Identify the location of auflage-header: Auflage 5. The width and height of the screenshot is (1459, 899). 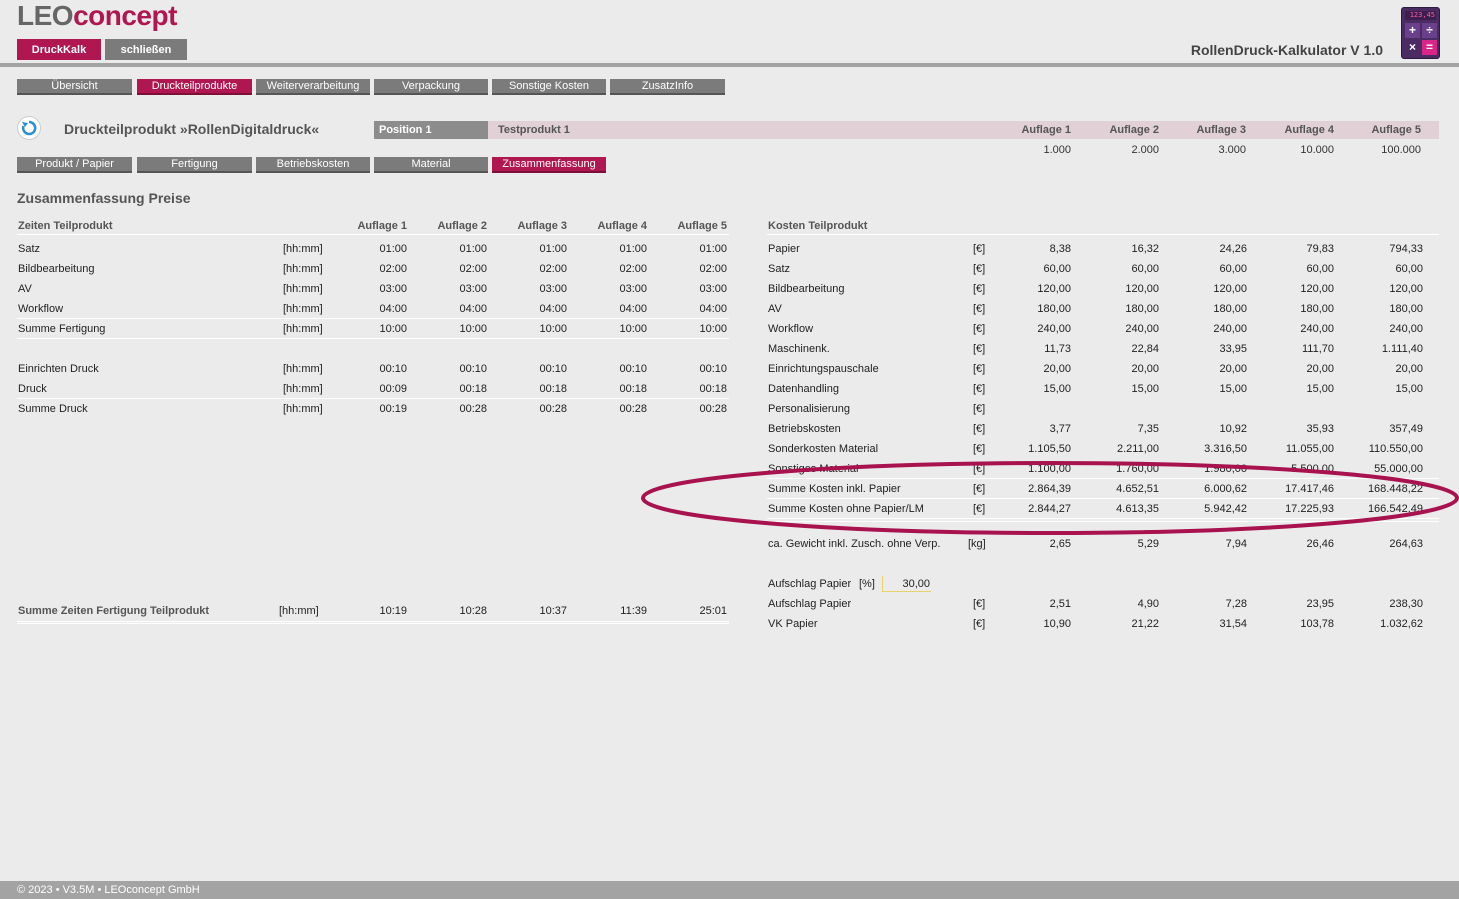
(1396, 130).